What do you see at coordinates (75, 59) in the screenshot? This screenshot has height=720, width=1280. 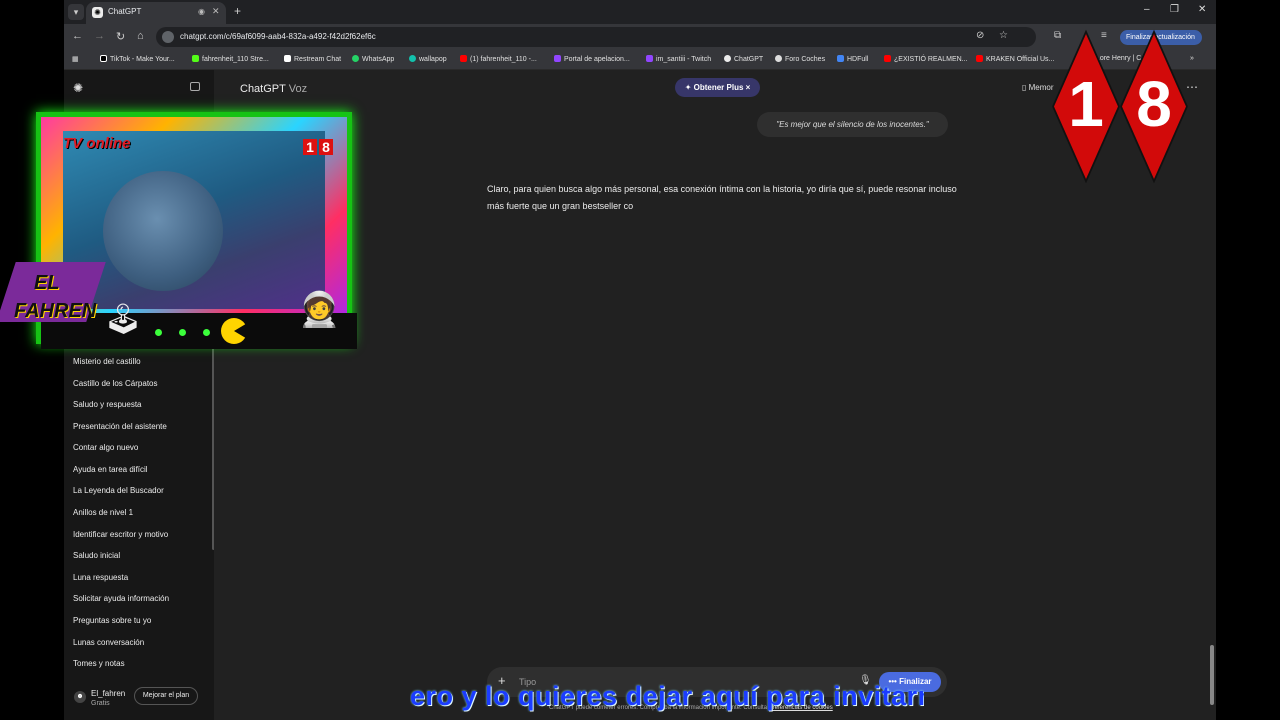 I see `apps-grid-icon: ▦` at bounding box center [75, 59].